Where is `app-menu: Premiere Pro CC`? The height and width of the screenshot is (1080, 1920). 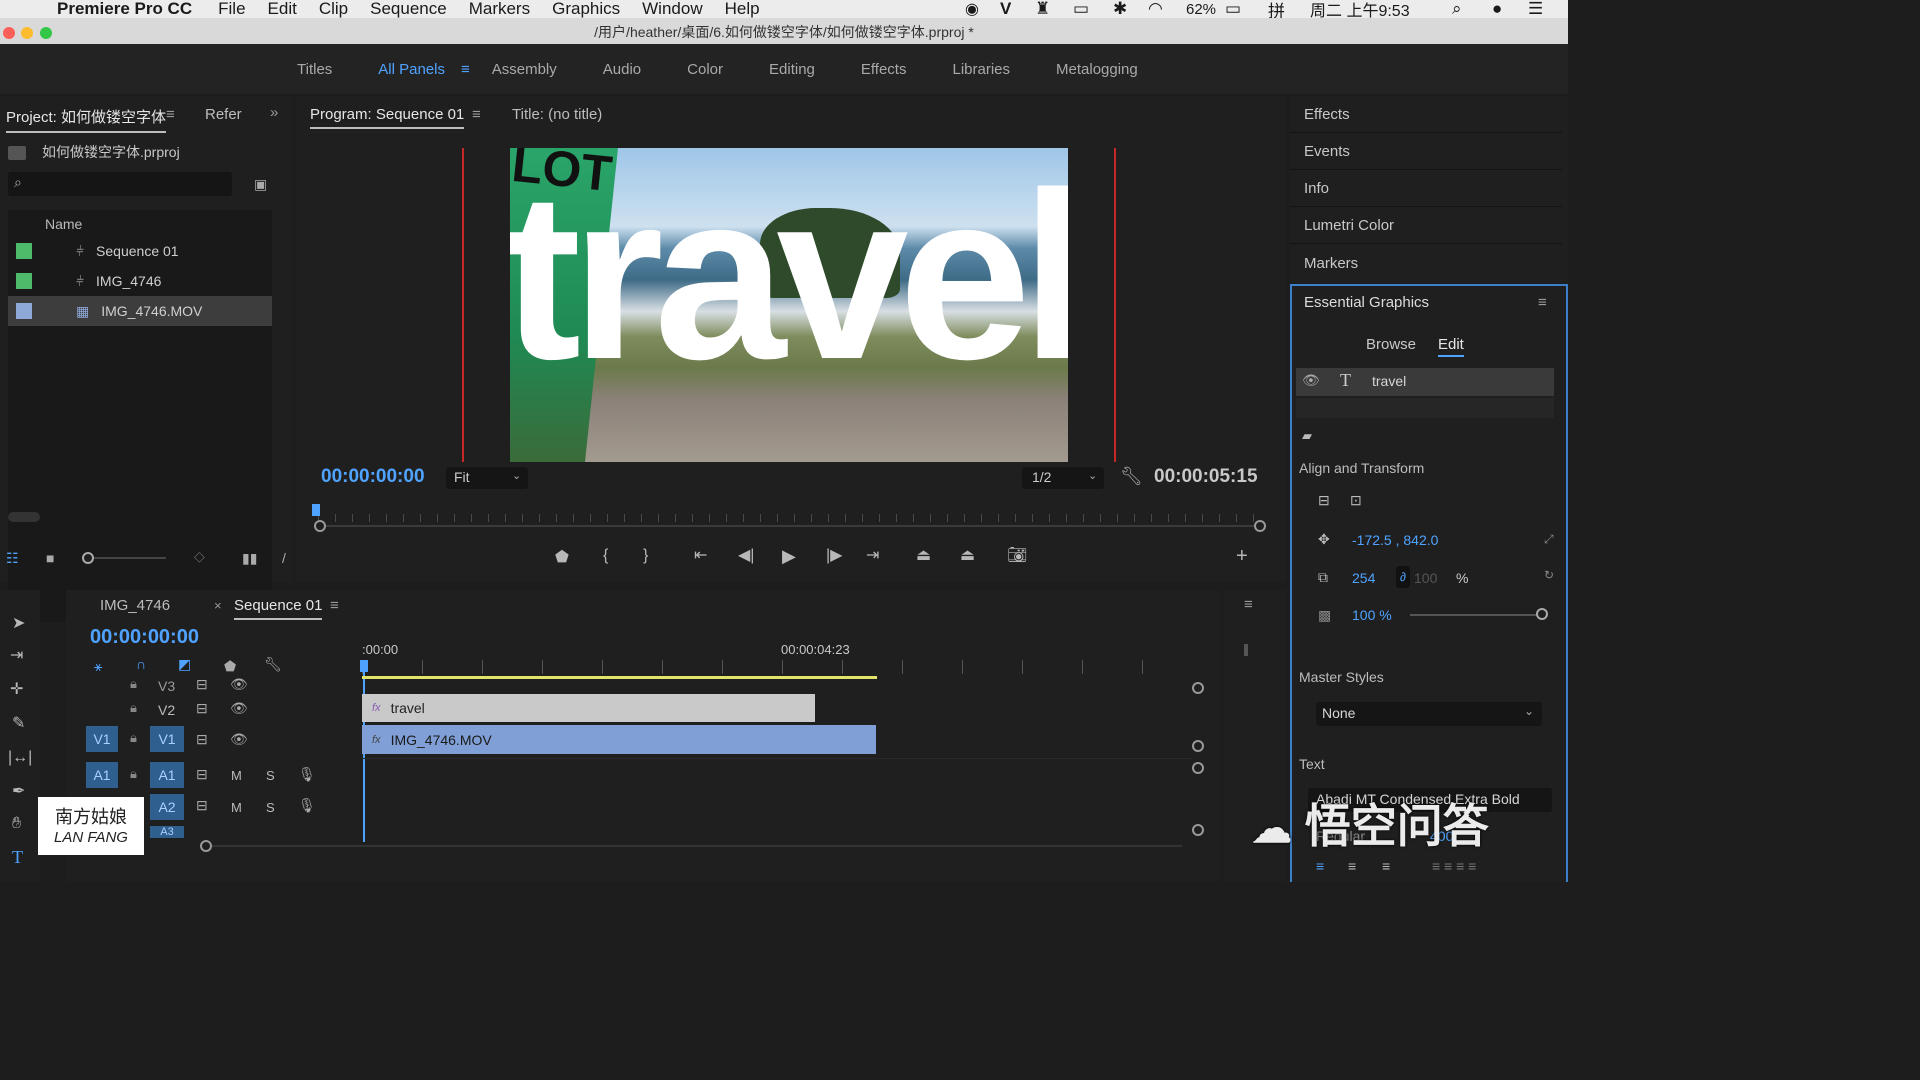
app-menu: Premiere Pro CC is located at coordinates (124, 9).